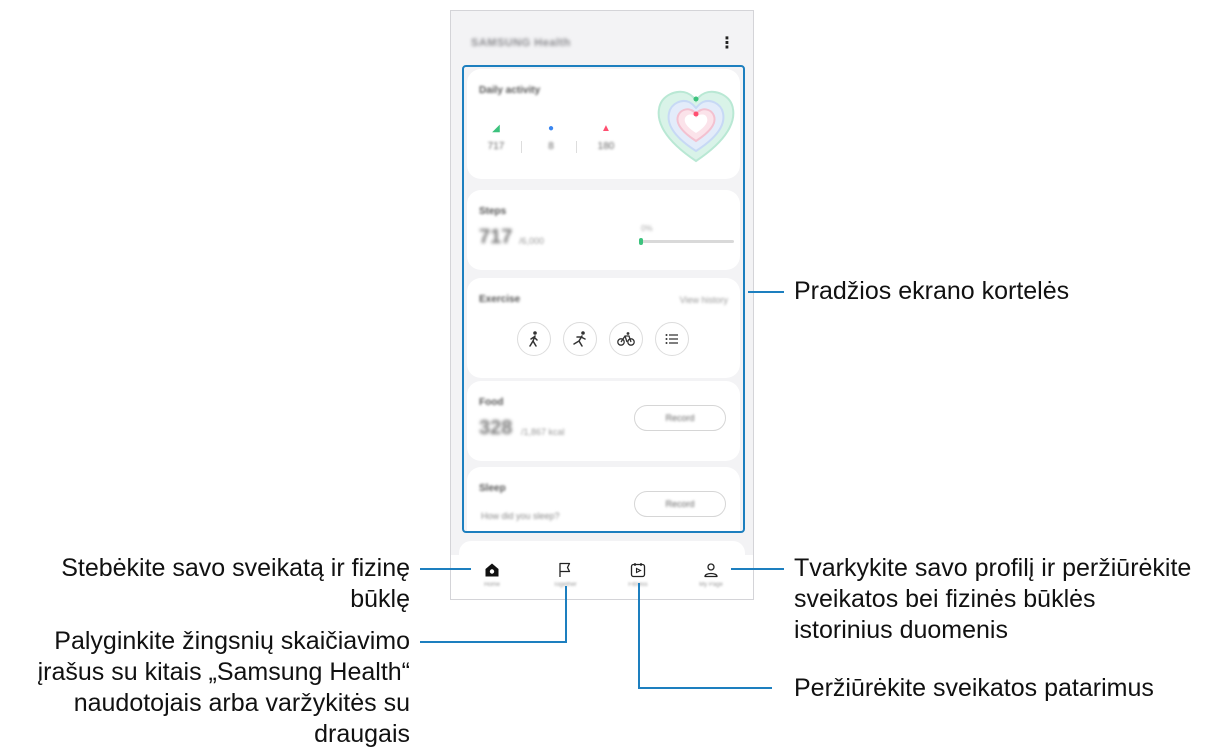 Image resolution: width=1232 pixels, height=751 pixels. I want to click on app-title: SAMSUNG Health, so click(521, 43).